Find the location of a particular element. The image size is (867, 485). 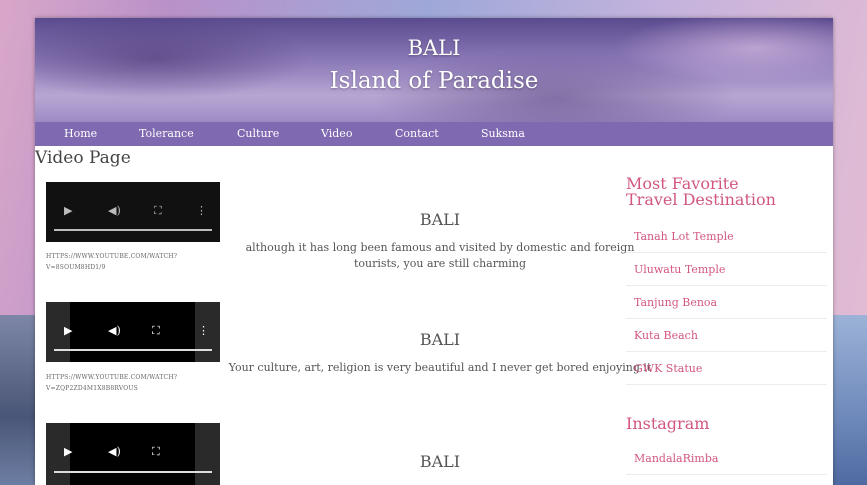

sidebar-link-uluwatu: Uluwatu Temple is located at coordinates (679, 269).